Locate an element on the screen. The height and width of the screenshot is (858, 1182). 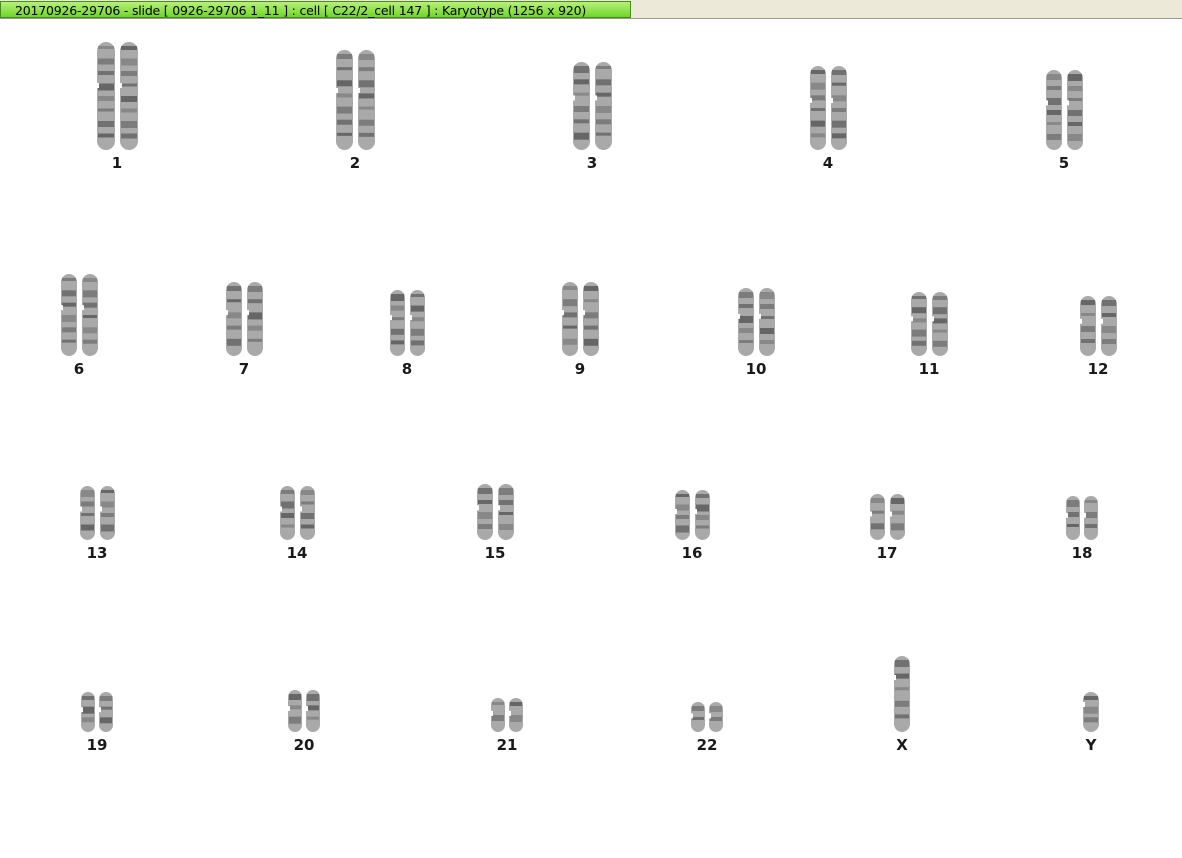
chromosome-pair-X is located at coordinates (901, 694).